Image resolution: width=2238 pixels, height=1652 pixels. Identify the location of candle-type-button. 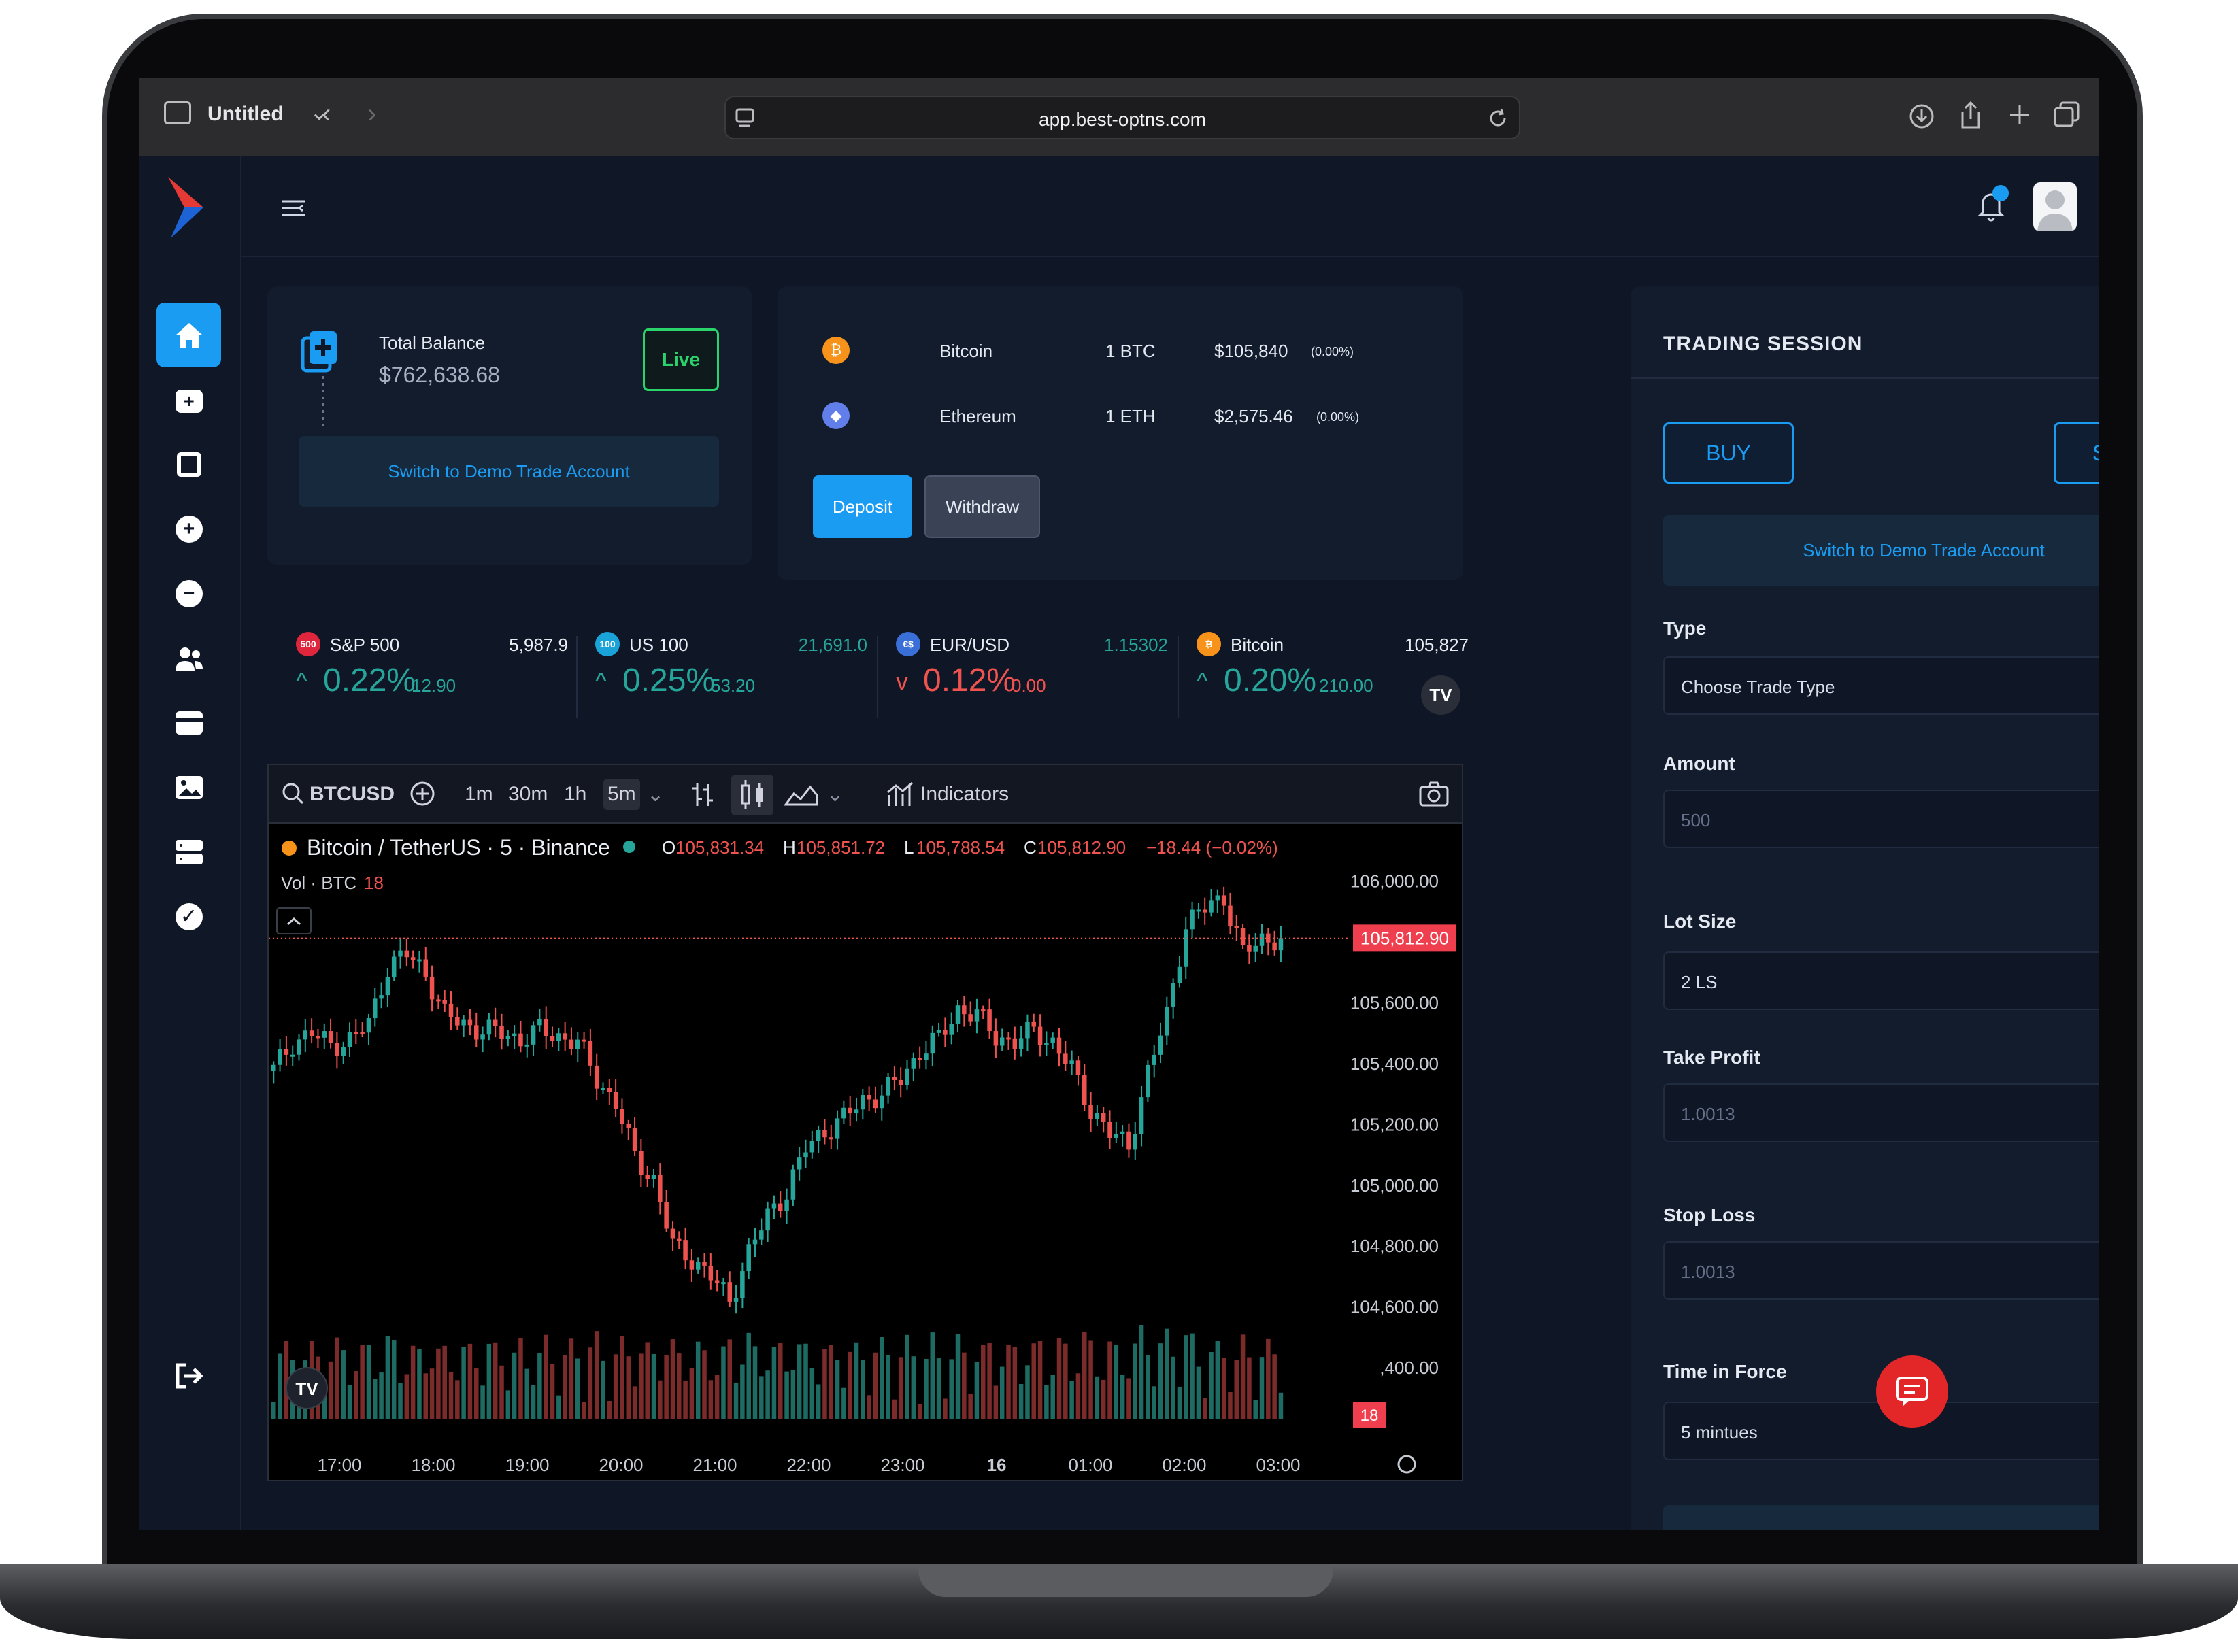
(752, 795).